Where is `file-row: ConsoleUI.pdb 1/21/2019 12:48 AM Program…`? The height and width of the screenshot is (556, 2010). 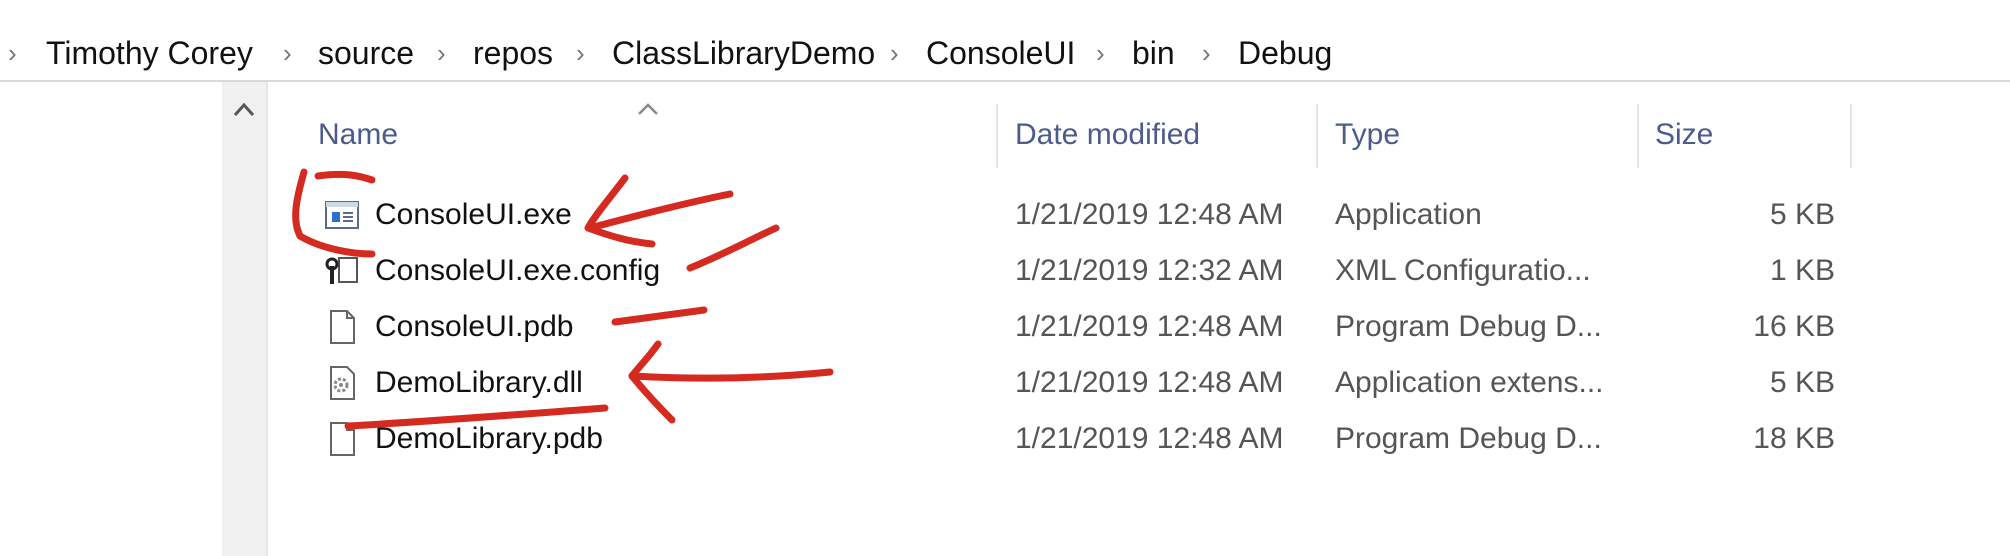
file-row: ConsoleUI.pdb 1/21/2019 12:48 AM Program… is located at coordinates (1077, 326).